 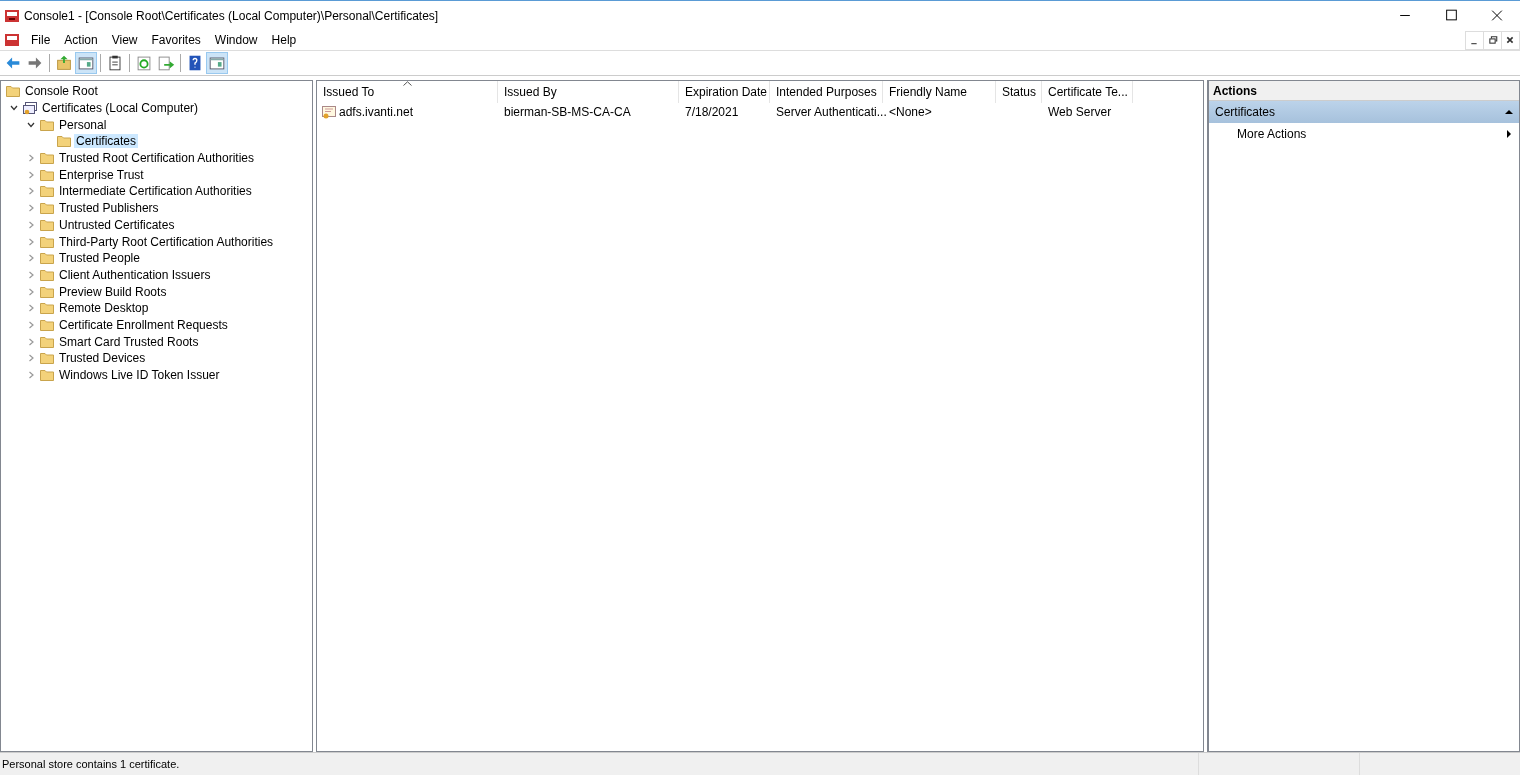 I want to click on document-icon, so click(x=12, y=40).